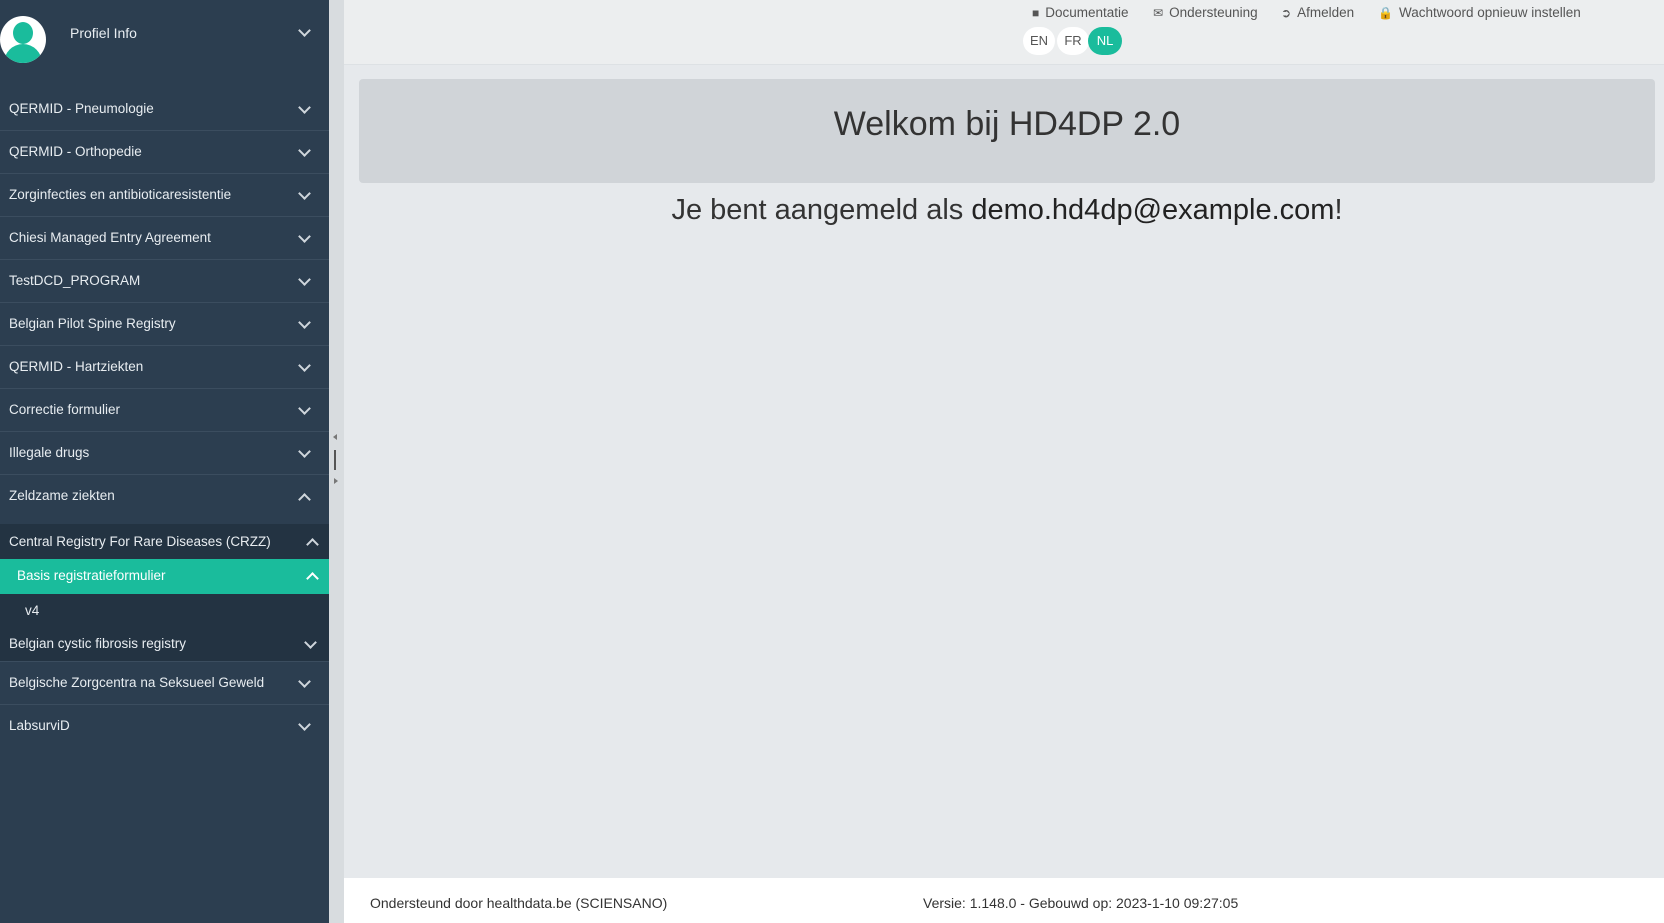  What do you see at coordinates (1105, 41) in the screenshot?
I see `language-nl-button: NL` at bounding box center [1105, 41].